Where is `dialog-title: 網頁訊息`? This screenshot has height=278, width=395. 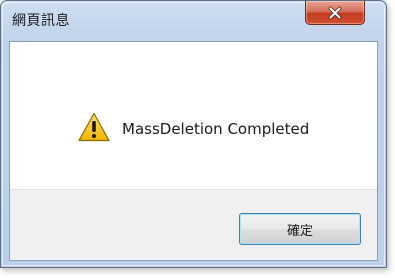
dialog-title: 網頁訊息 is located at coordinates (41, 21).